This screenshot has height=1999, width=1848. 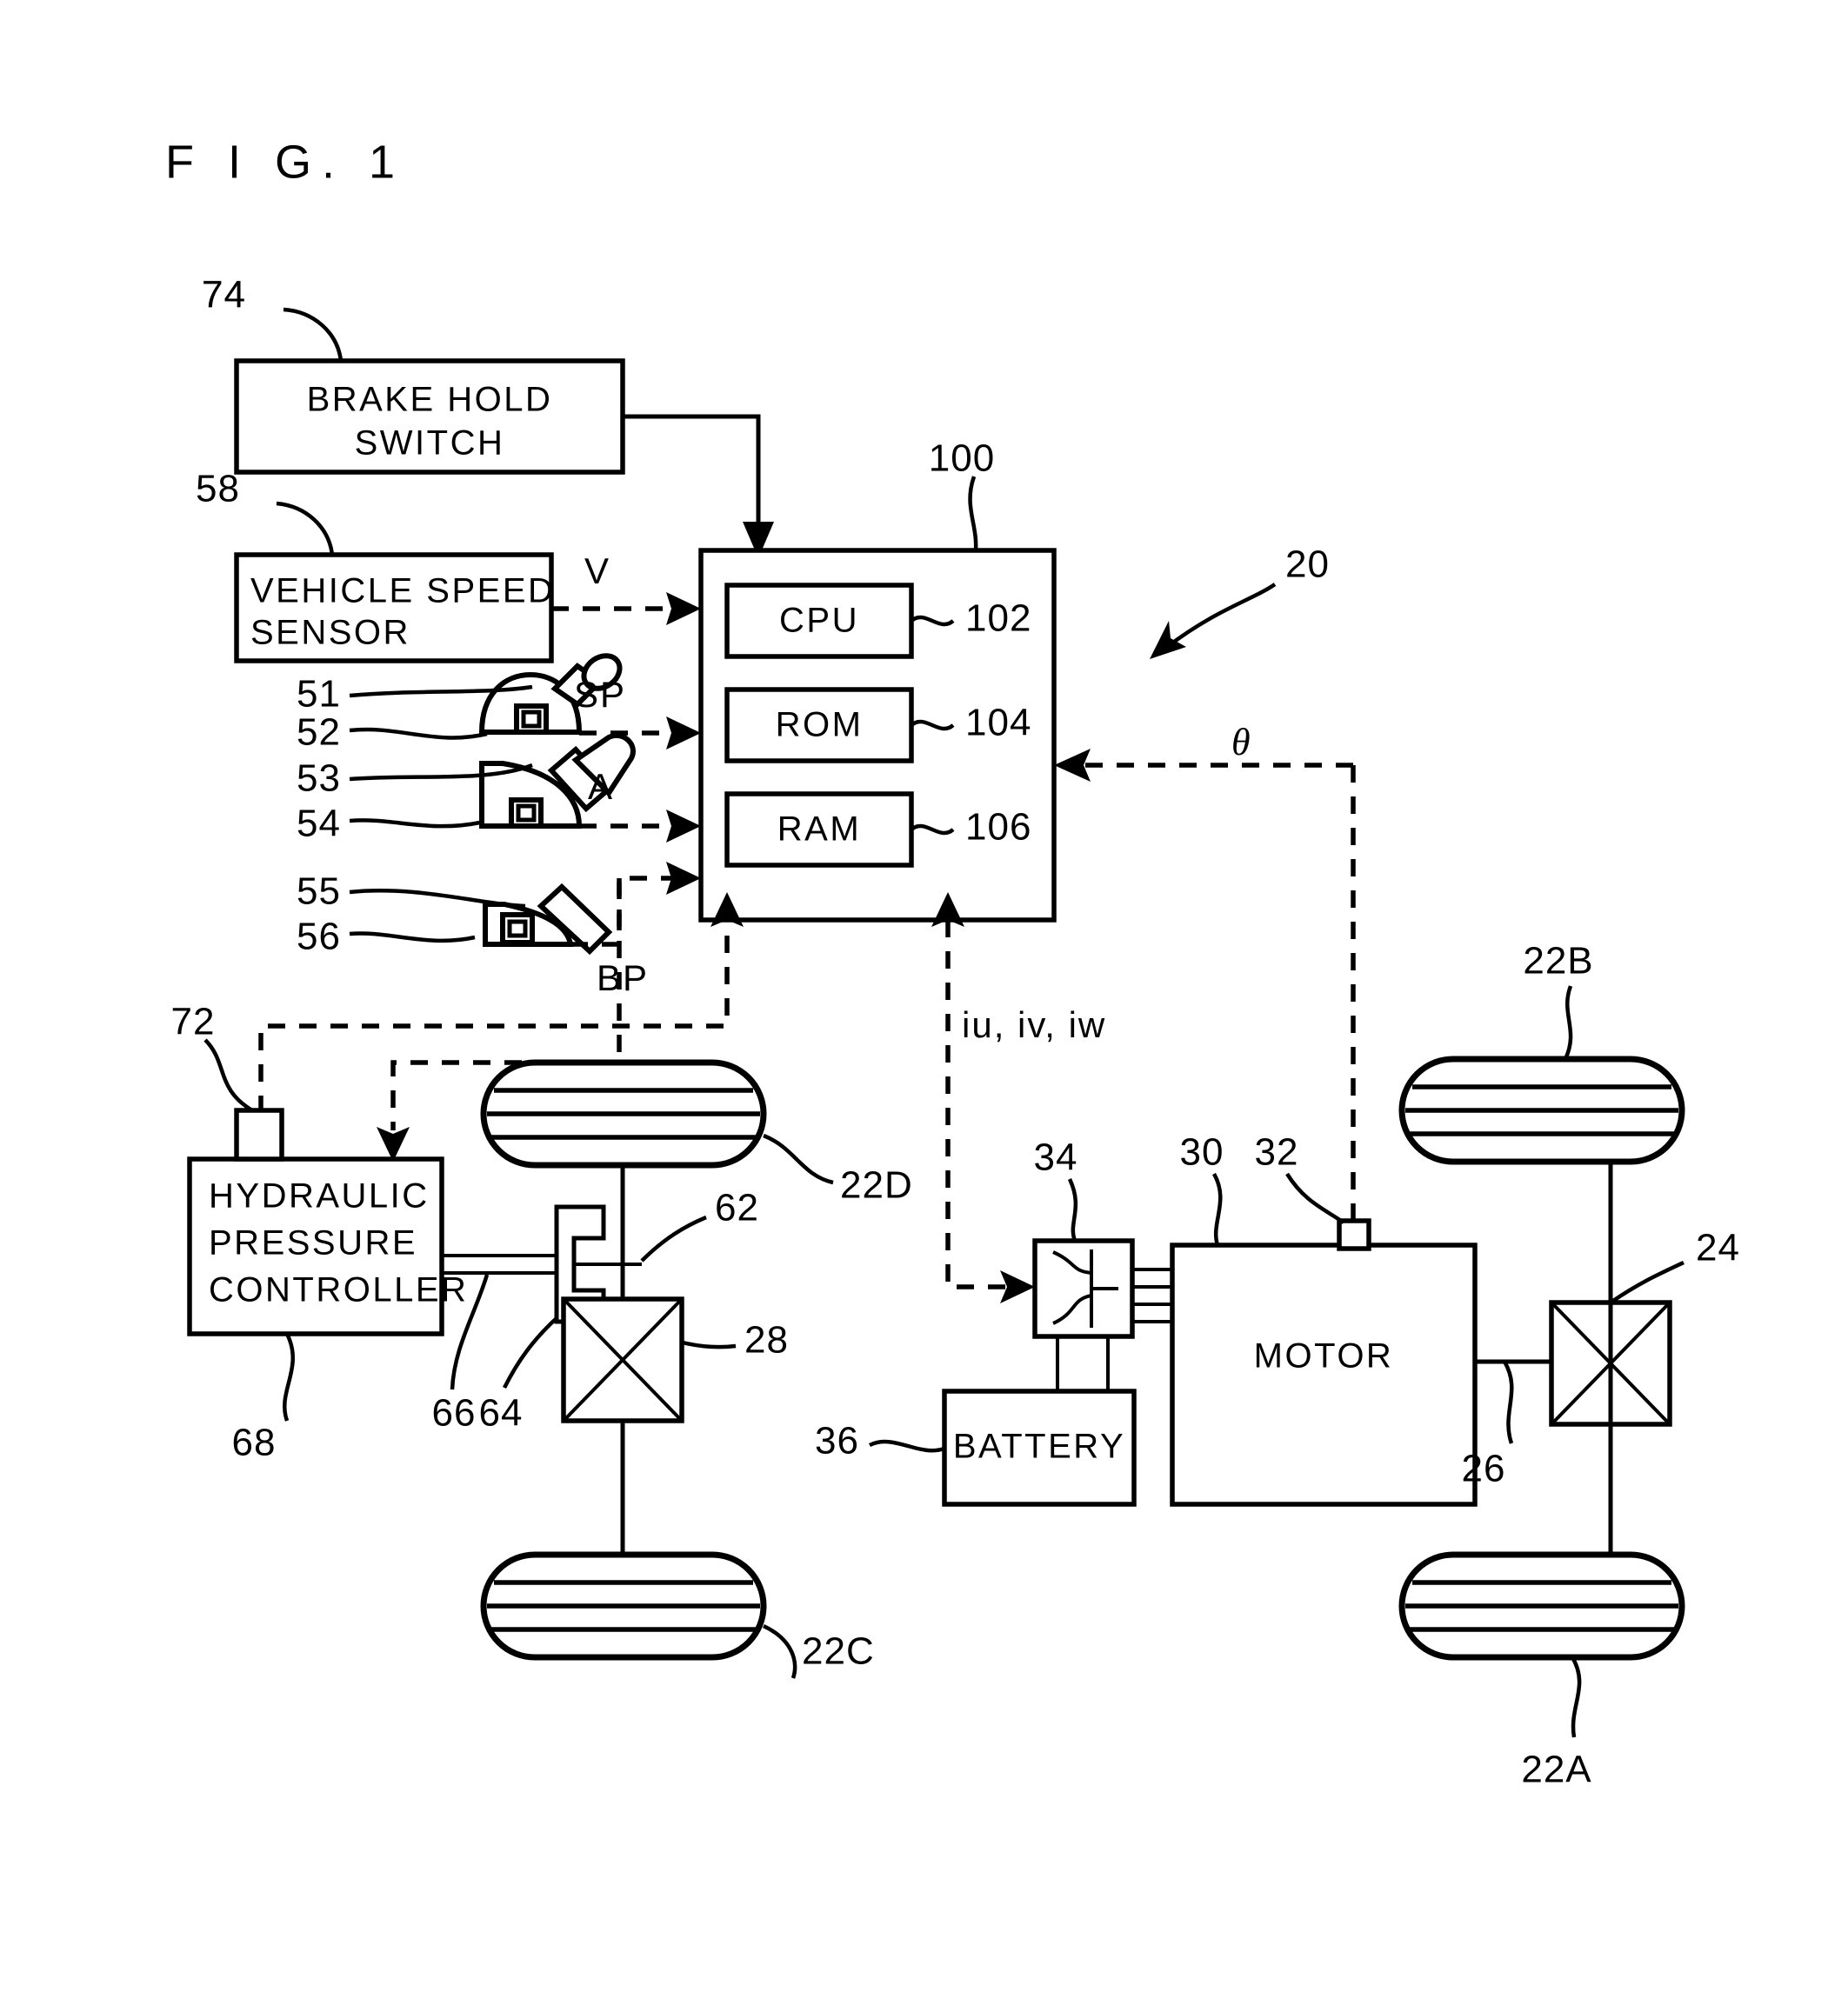 What do you see at coordinates (1073, 765) in the screenshot?
I see `arrowhead-resolver` at bounding box center [1073, 765].